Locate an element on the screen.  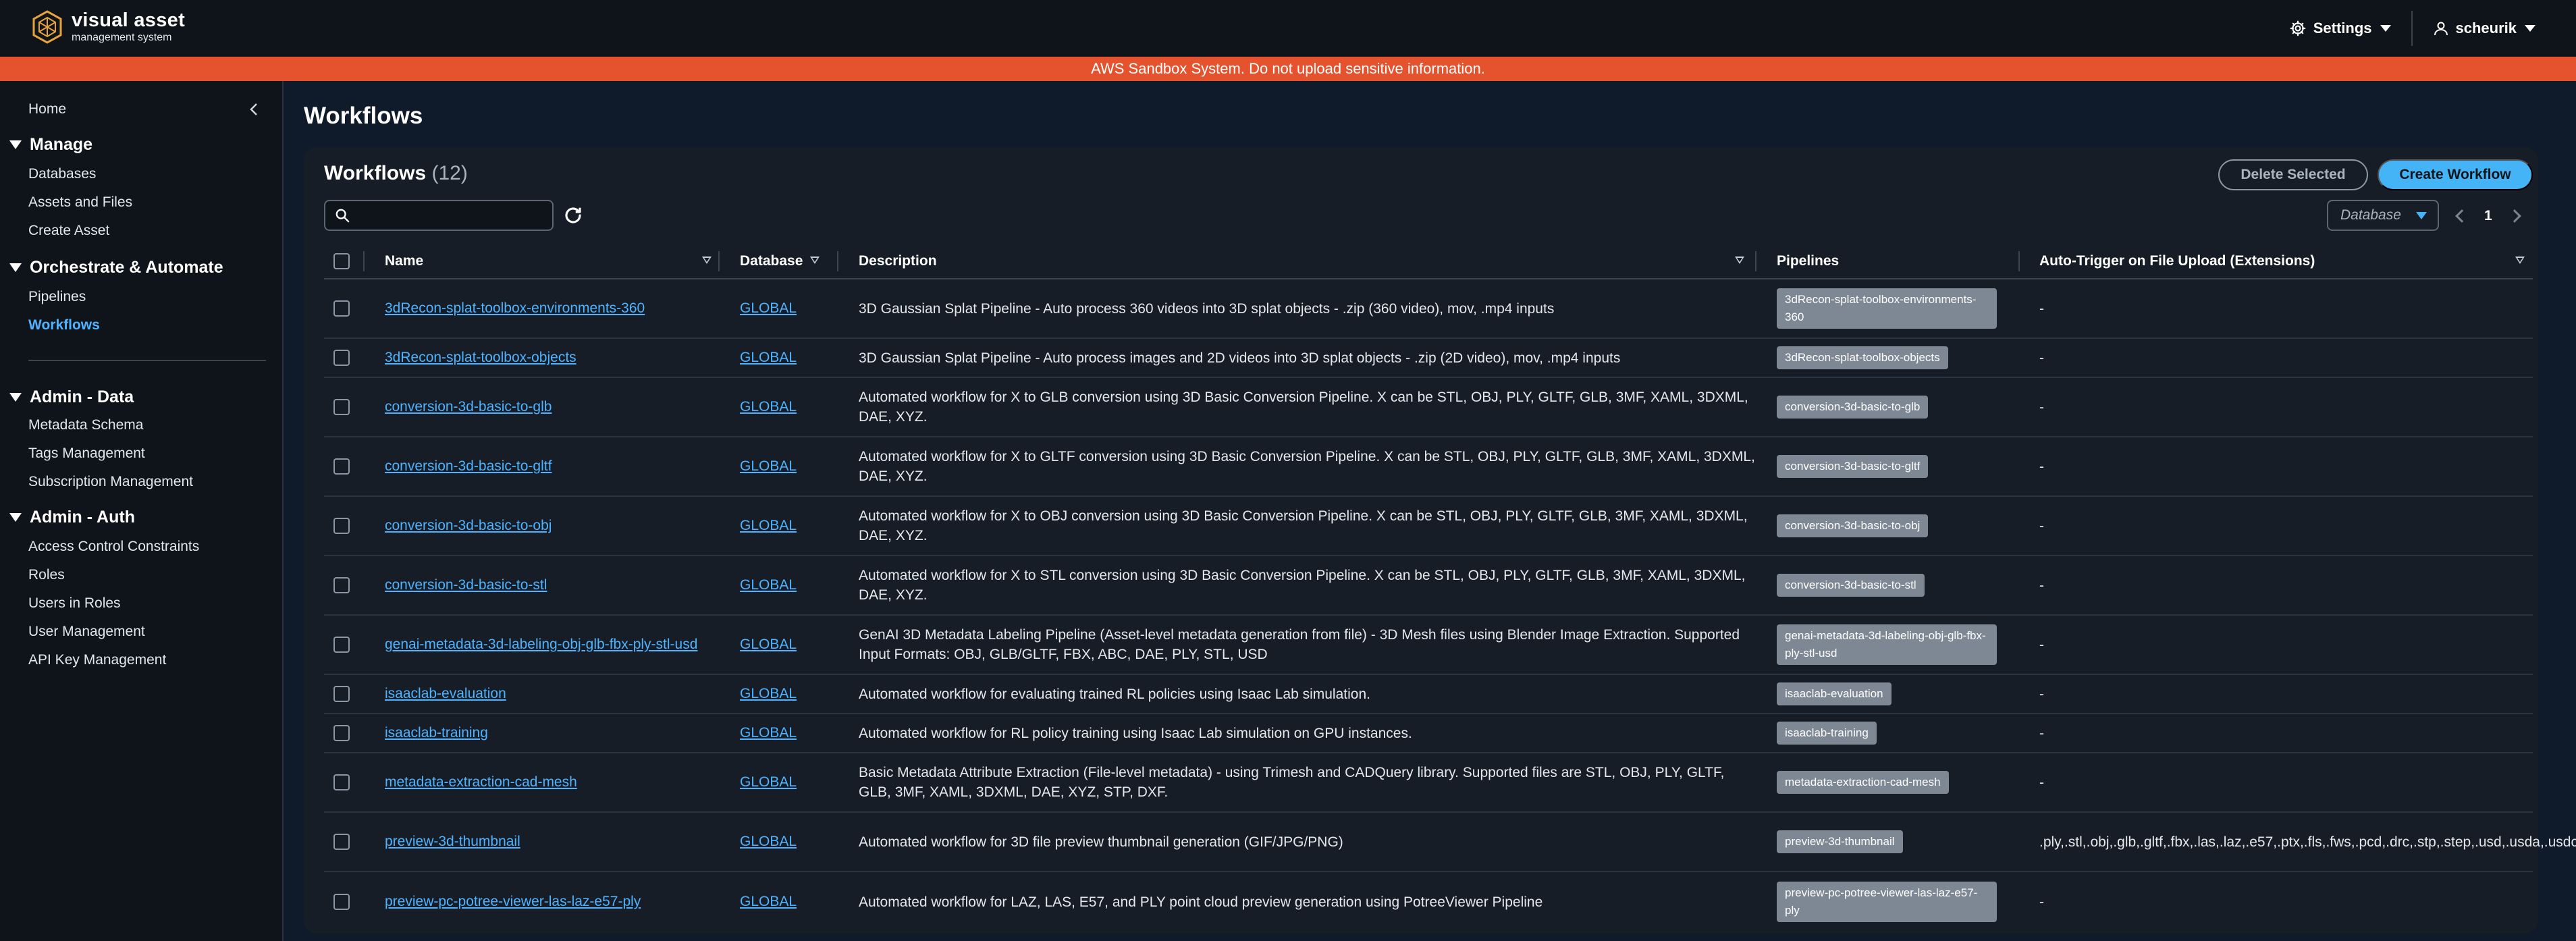
sidebar-section-admin-data: Admin - Data is located at coordinates (71, 397).